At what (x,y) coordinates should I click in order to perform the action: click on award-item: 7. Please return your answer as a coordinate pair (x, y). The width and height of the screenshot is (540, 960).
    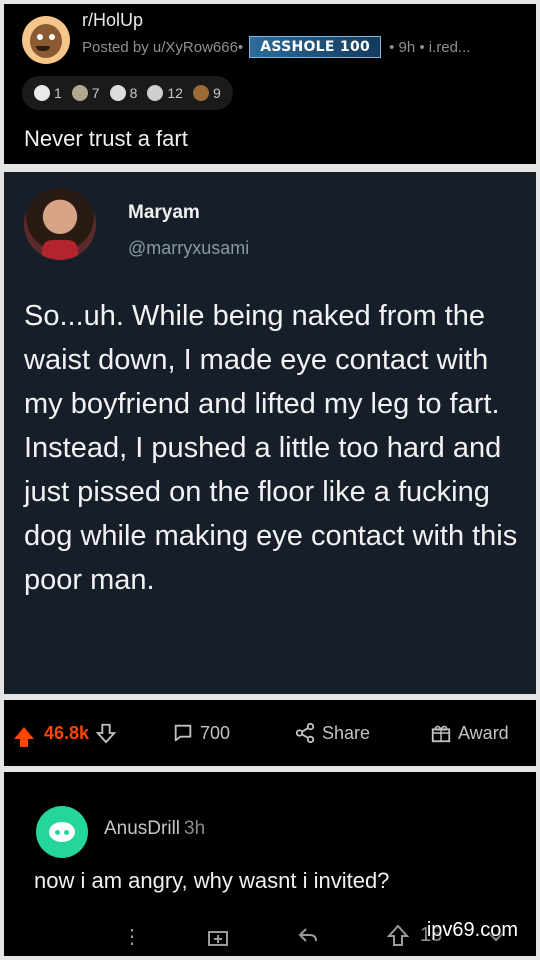
    Looking at the image, I should click on (85, 93).